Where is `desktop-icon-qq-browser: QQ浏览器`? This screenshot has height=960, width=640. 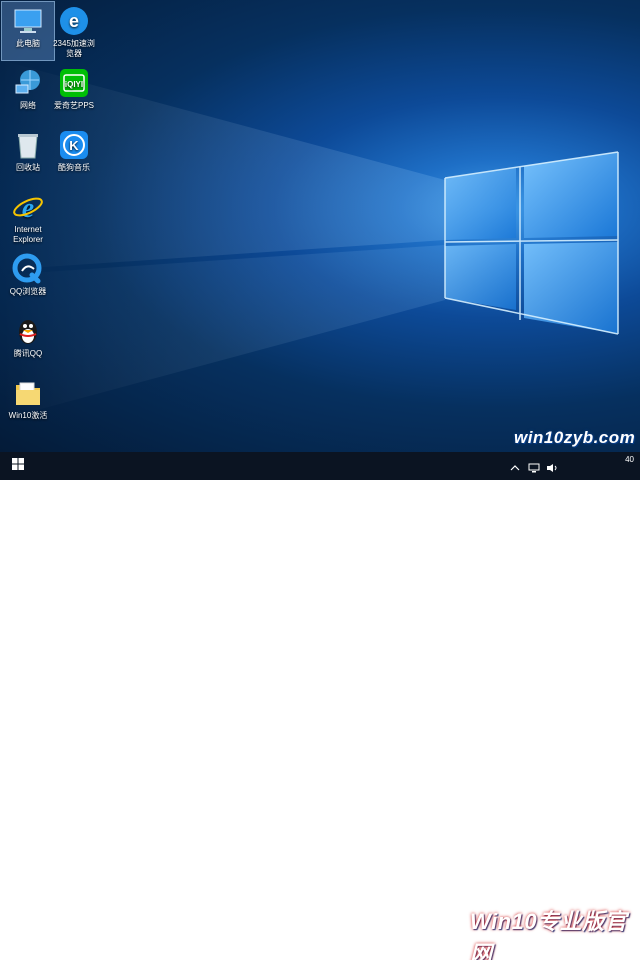 desktop-icon-qq-browser: QQ浏览器 is located at coordinates (28, 279).